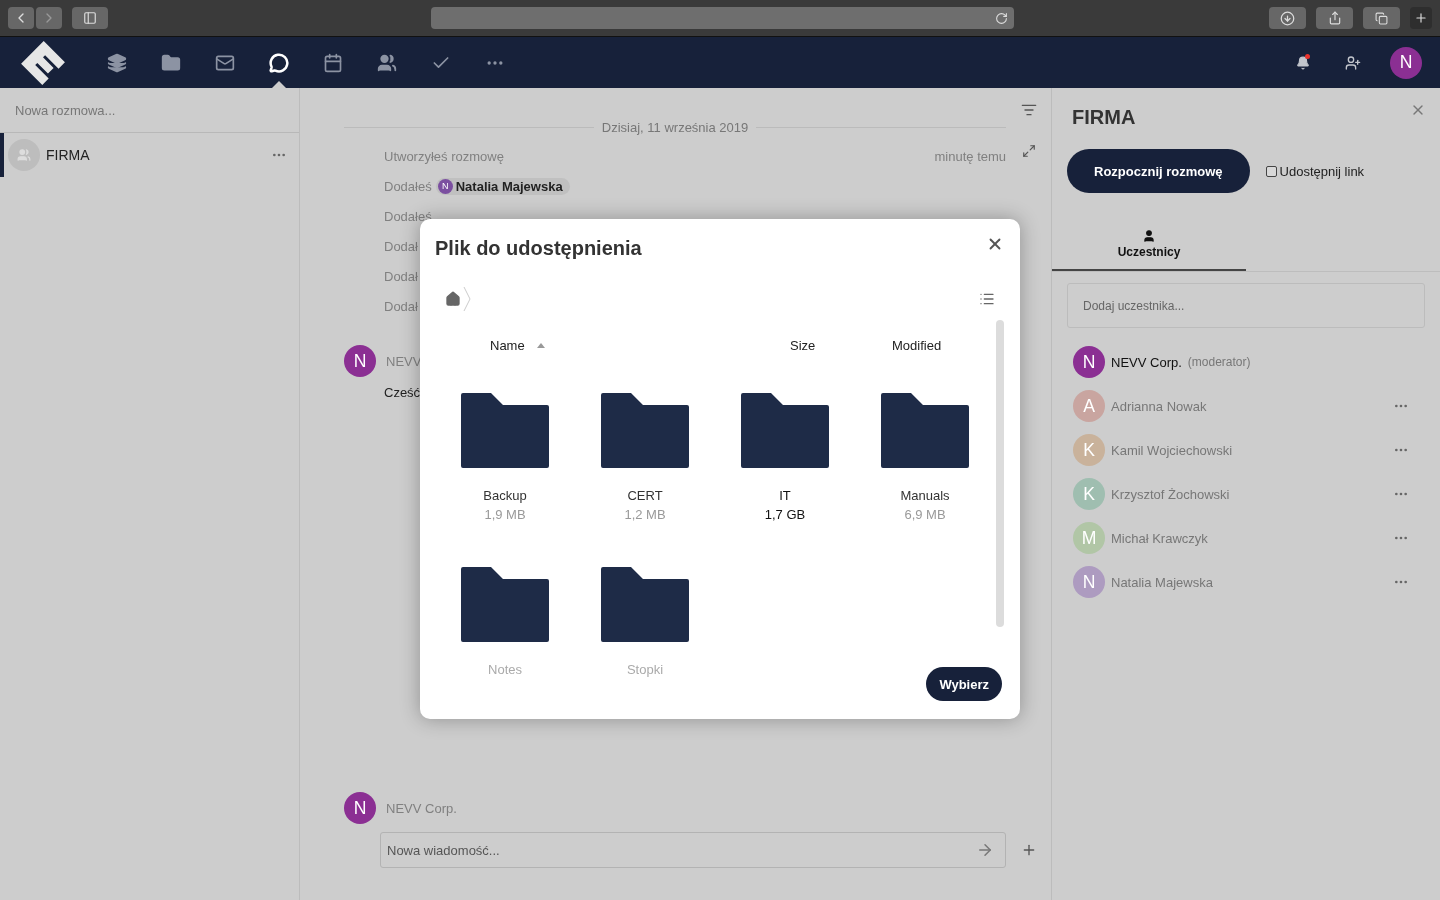  I want to click on panel-title: FIRMA, so click(1104, 117).